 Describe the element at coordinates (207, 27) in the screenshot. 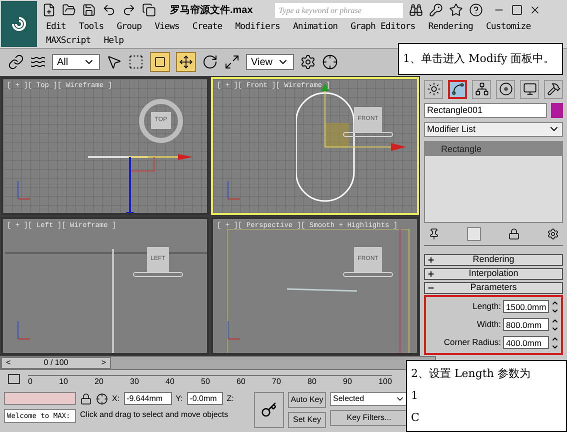

I see `menu-item: Create` at that location.